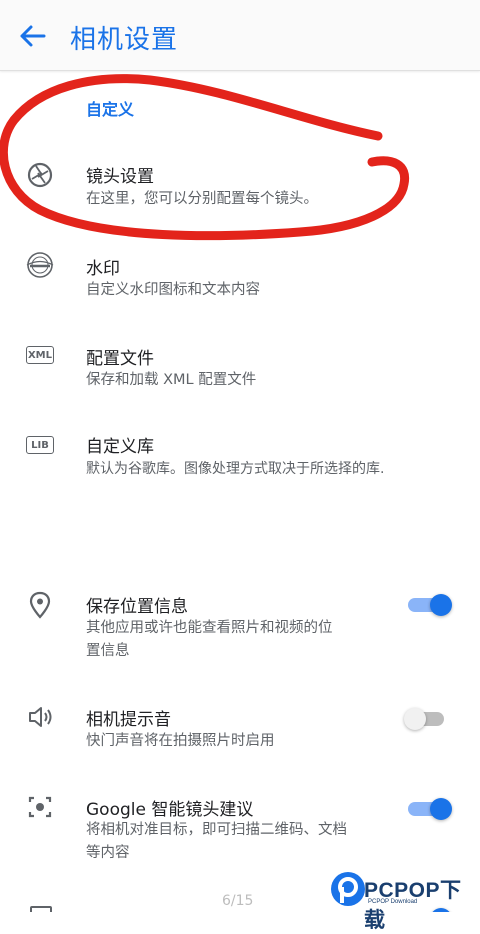 The height and width of the screenshot is (934, 480). Describe the element at coordinates (216, 830) in the screenshot. I see `setting-subtitle: 将相机对准目标，即可扫描二维码、文档` at that location.